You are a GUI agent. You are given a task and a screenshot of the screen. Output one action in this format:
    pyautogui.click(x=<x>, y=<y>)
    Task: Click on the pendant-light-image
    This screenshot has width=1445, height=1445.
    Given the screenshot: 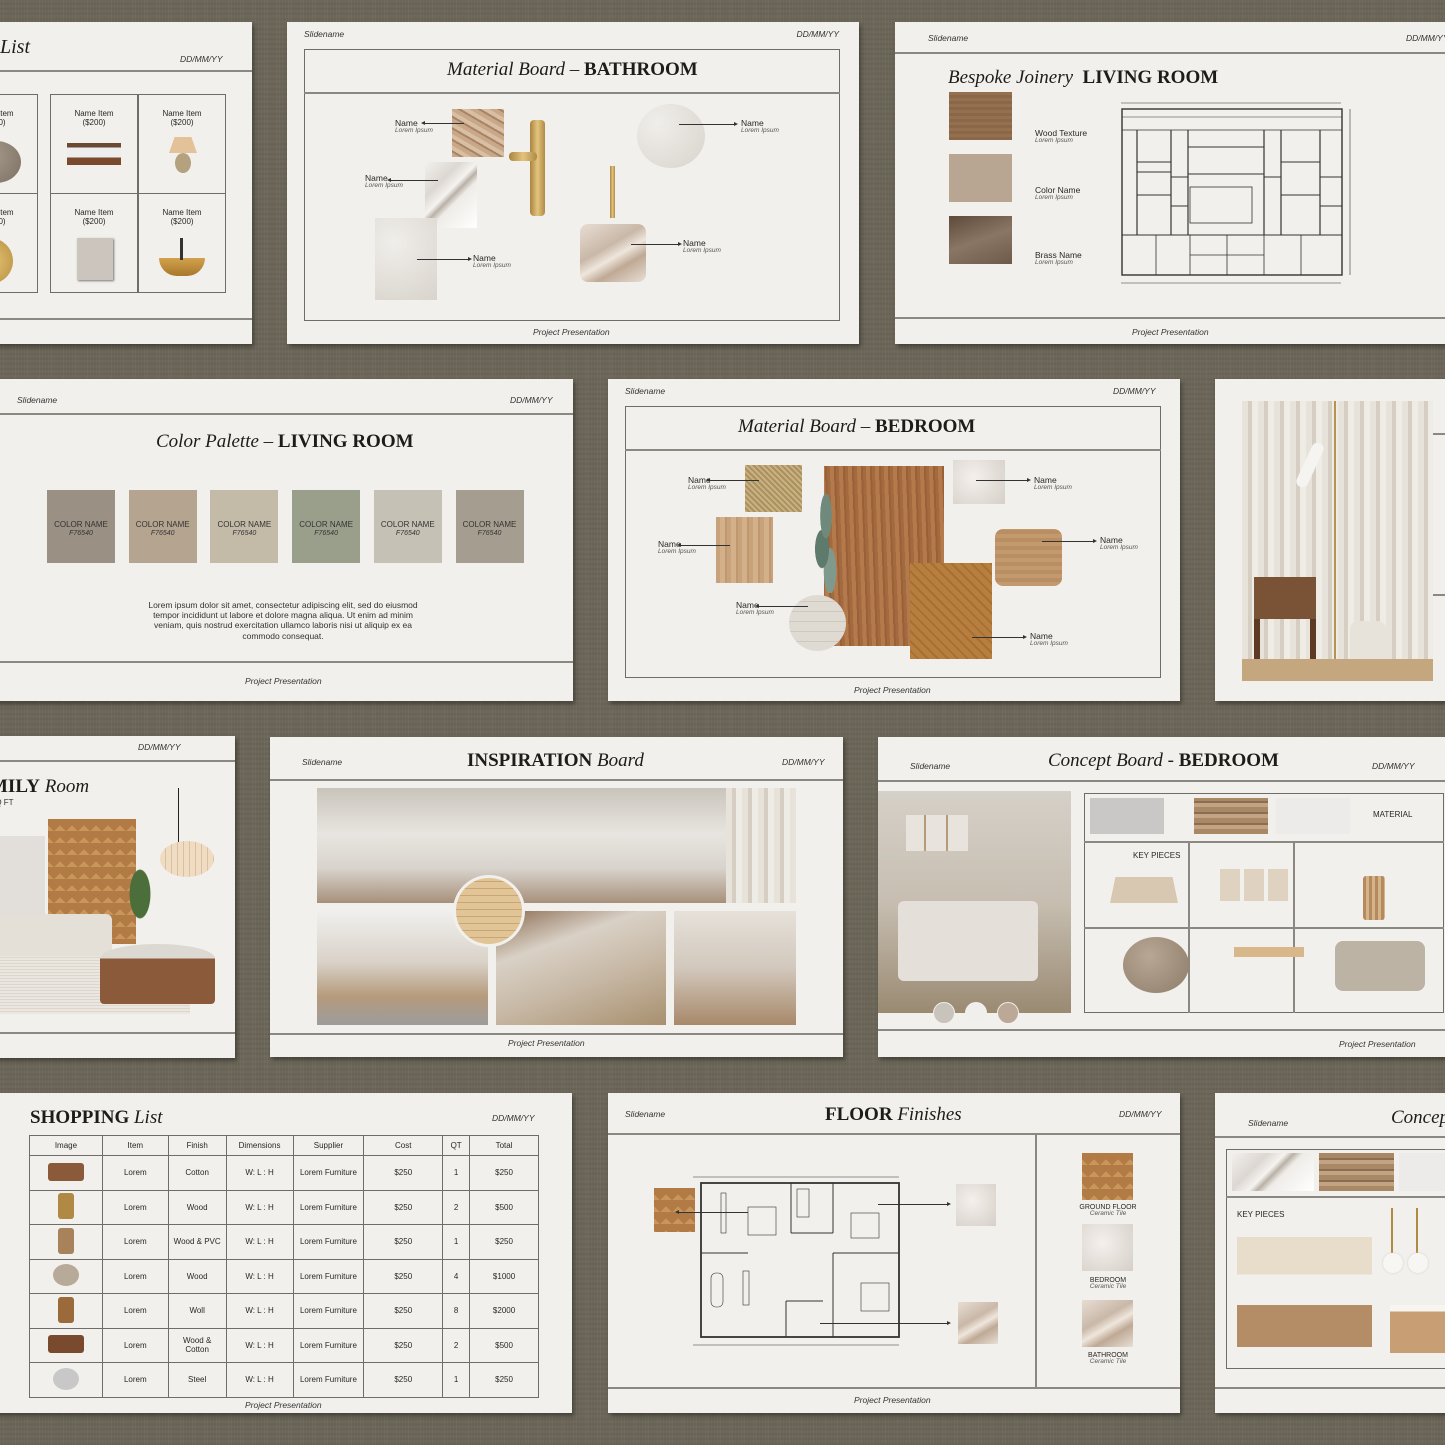 What is the action you would take?
    pyautogui.click(x=1374, y=898)
    